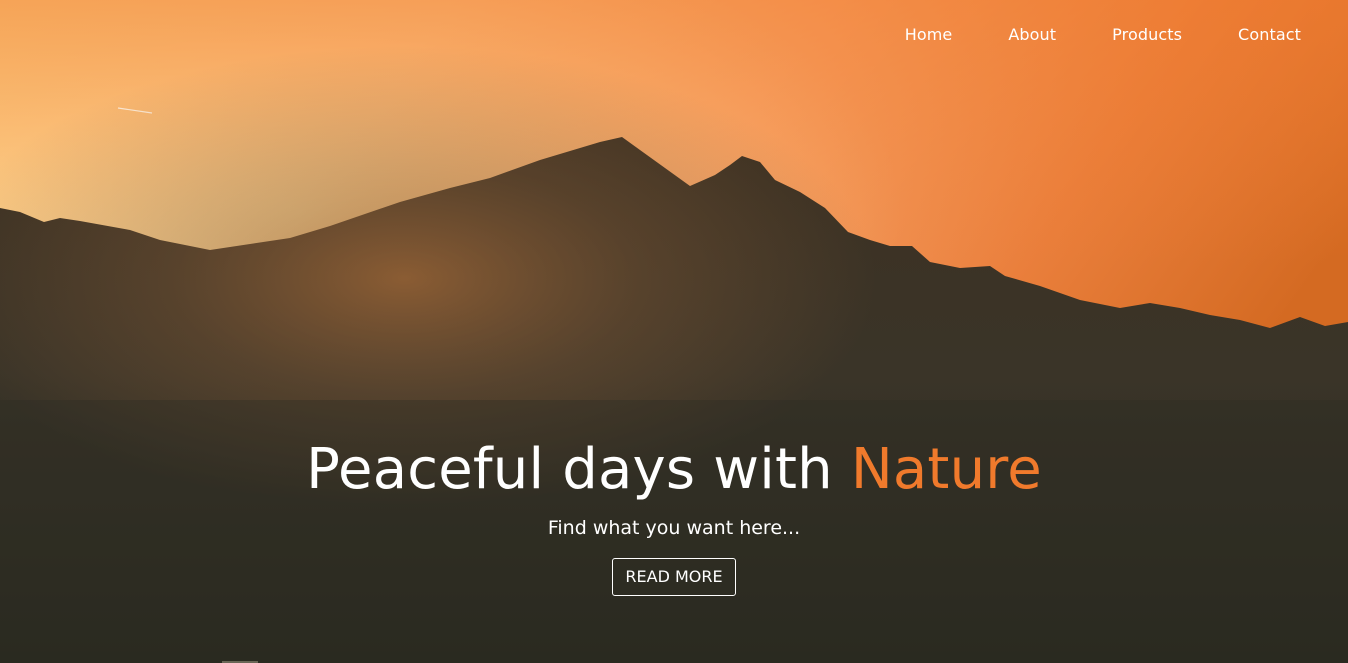  Describe the element at coordinates (1147, 35) in the screenshot. I see `nav-products-link: Products` at that location.